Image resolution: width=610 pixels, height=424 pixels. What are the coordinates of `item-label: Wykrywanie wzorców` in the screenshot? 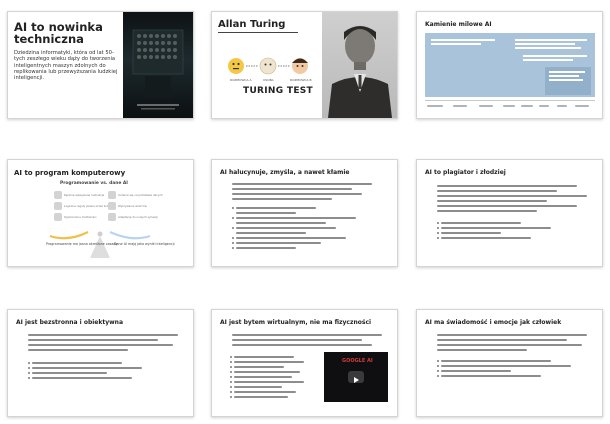 It's located at (132, 206).